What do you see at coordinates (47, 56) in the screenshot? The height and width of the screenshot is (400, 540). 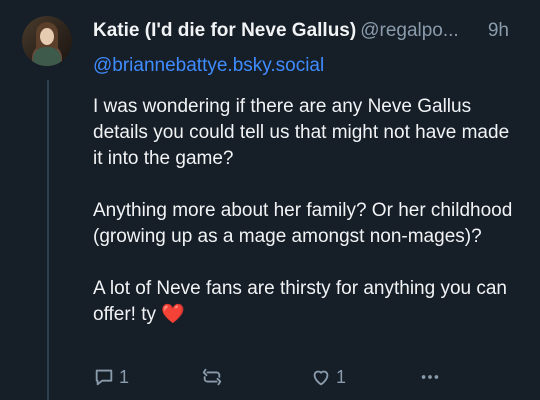 I see `avatar-body` at bounding box center [47, 56].